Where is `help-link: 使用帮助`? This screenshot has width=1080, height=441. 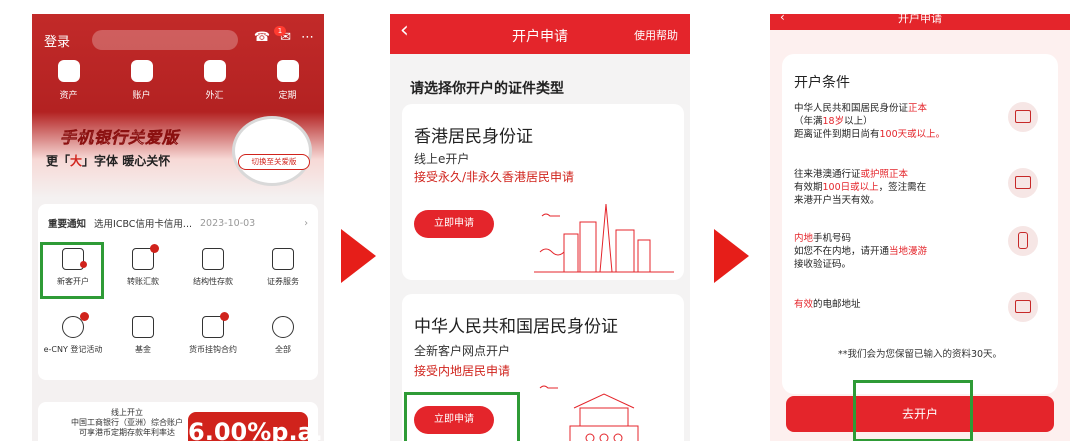 help-link: 使用帮助 is located at coordinates (656, 35).